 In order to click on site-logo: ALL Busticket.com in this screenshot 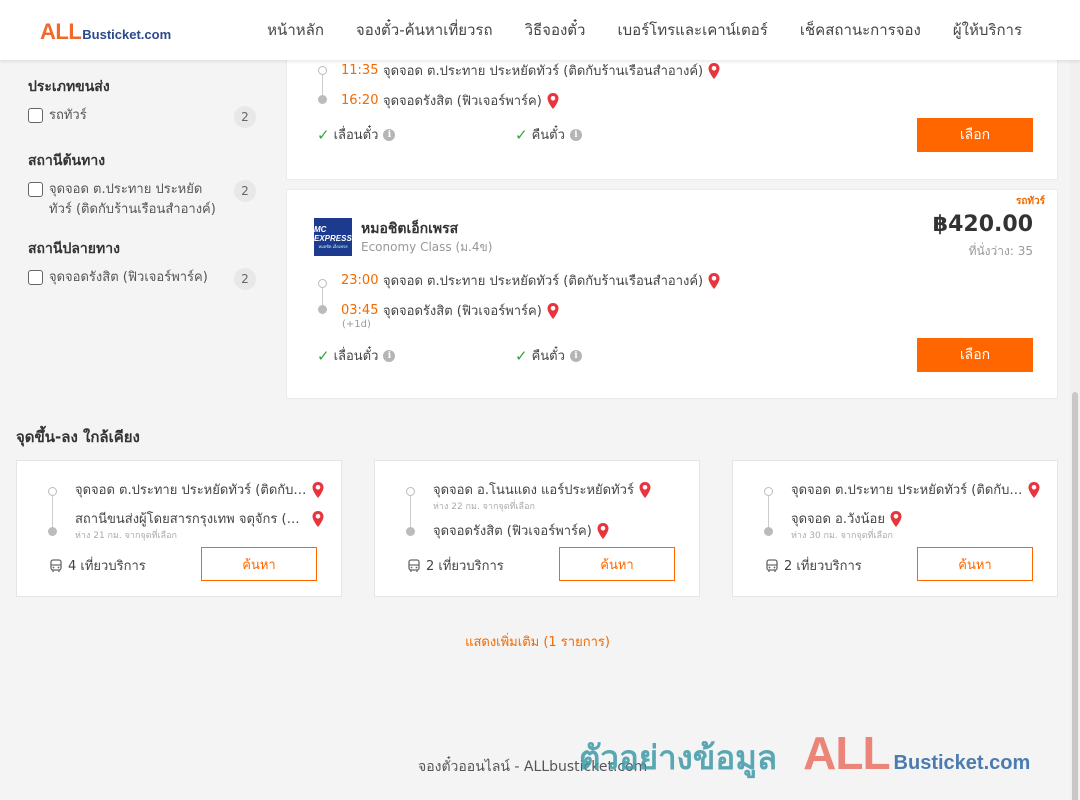, I will do `click(105, 32)`.